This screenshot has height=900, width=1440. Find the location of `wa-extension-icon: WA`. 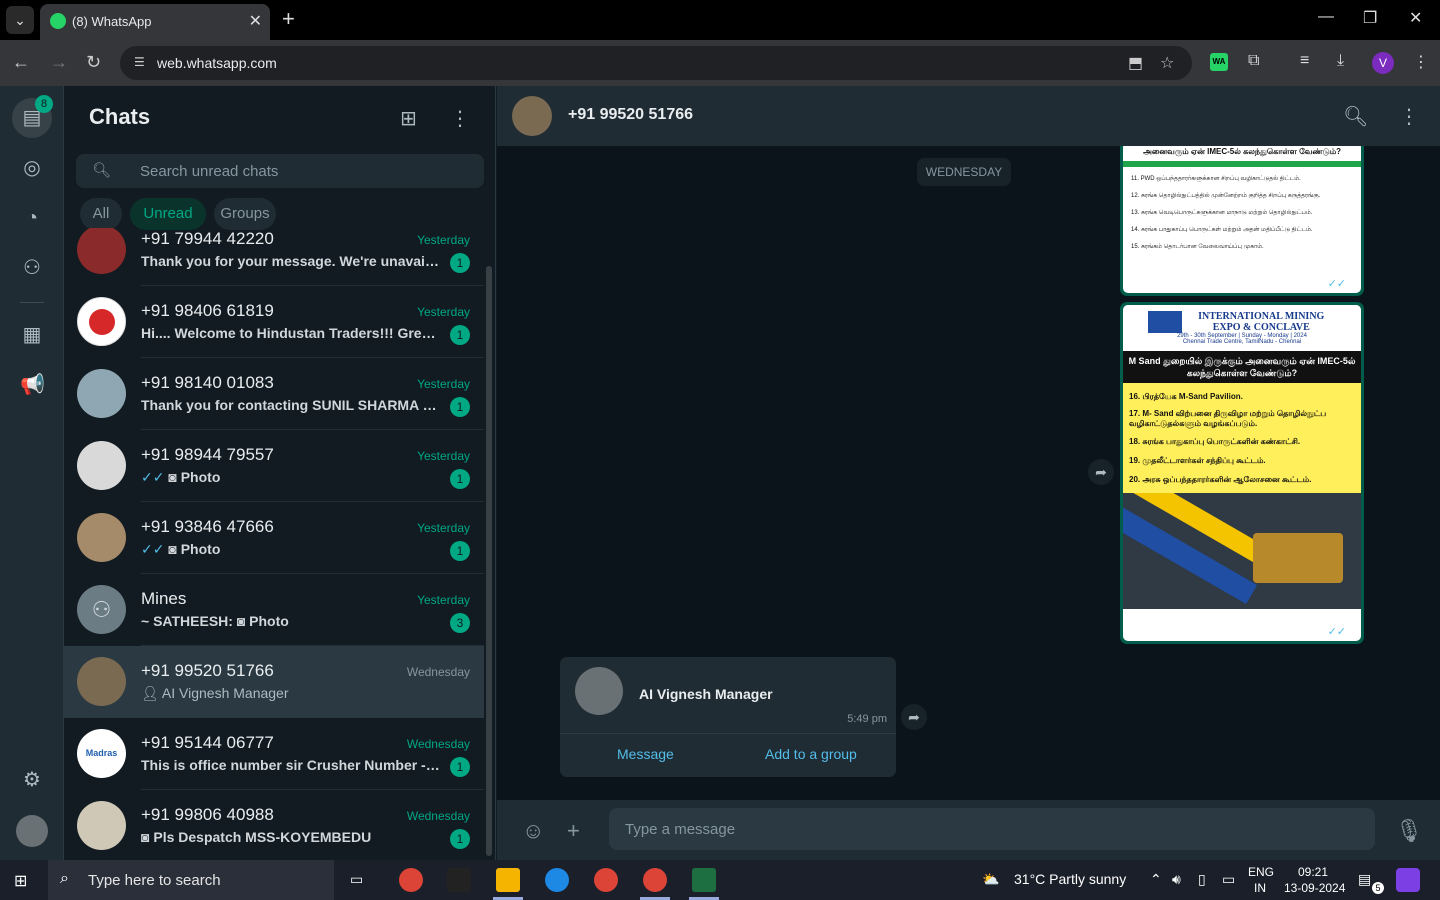

wa-extension-icon: WA is located at coordinates (1219, 62).